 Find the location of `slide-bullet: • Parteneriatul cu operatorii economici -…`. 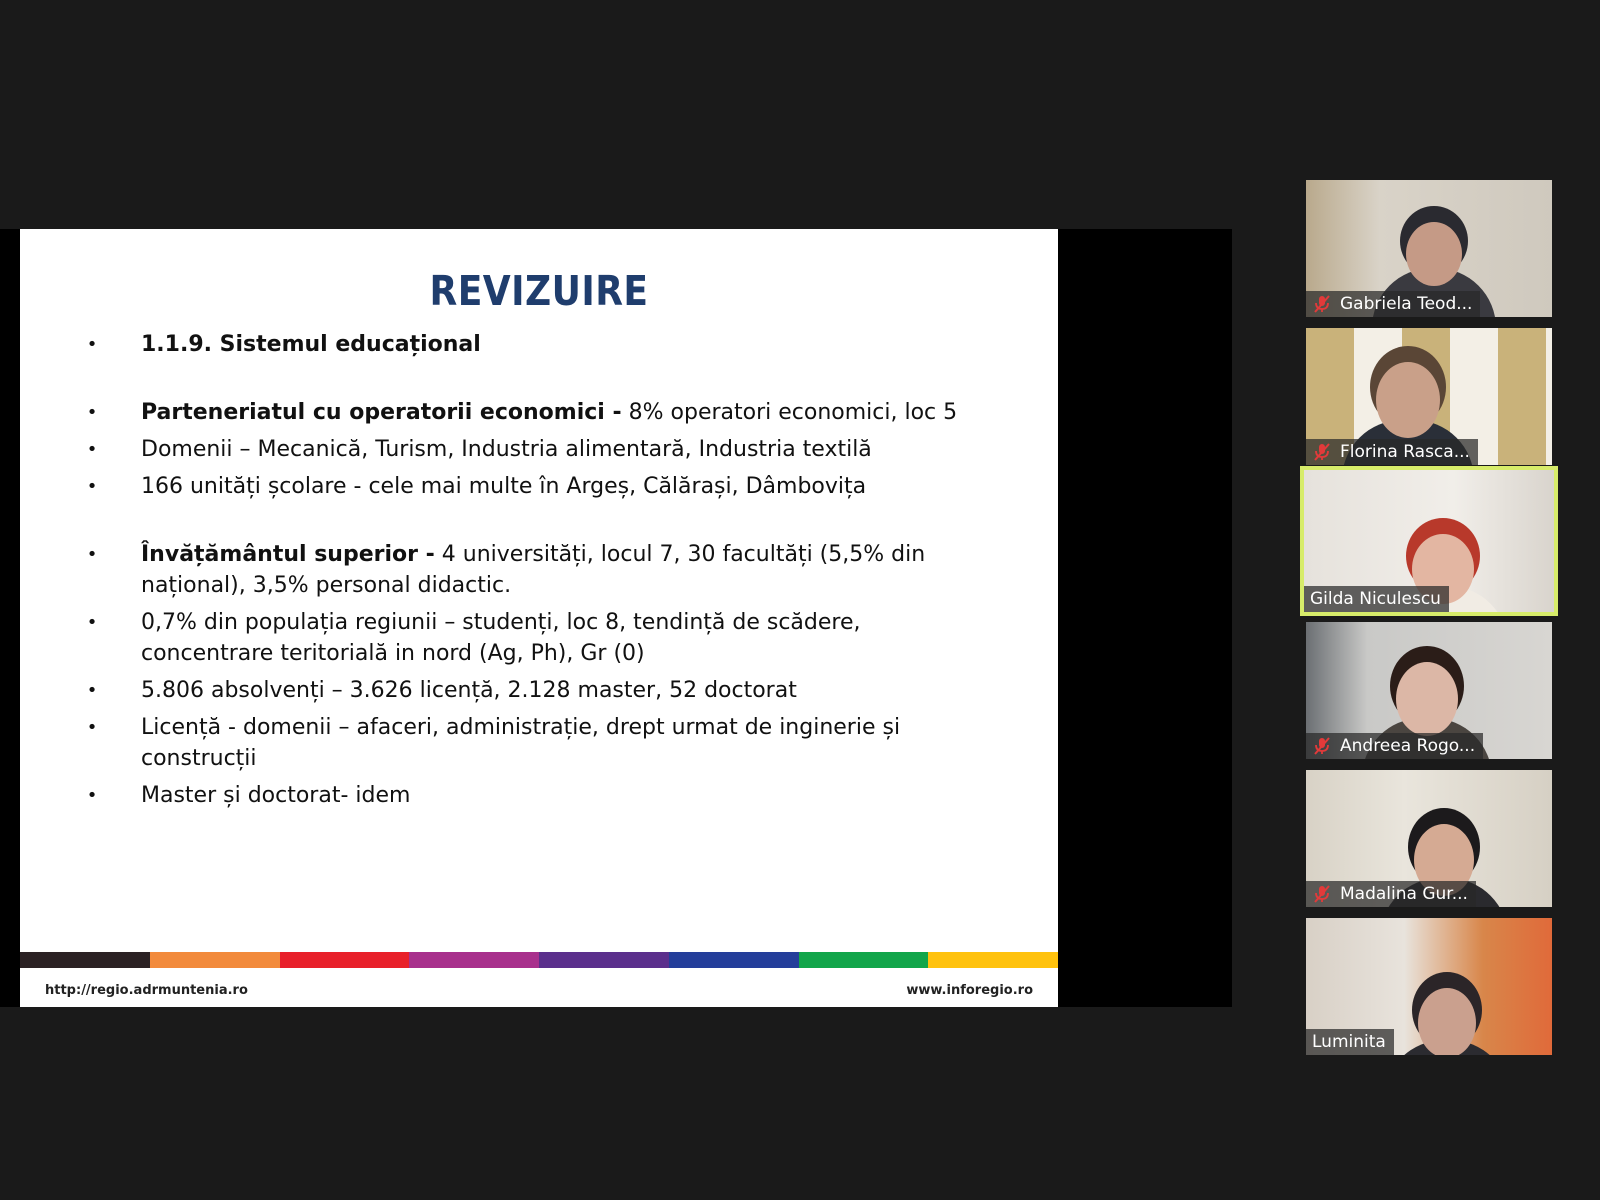

slide-bullet: • Parteneriatul cu operatorii economici -… is located at coordinates (532, 412).